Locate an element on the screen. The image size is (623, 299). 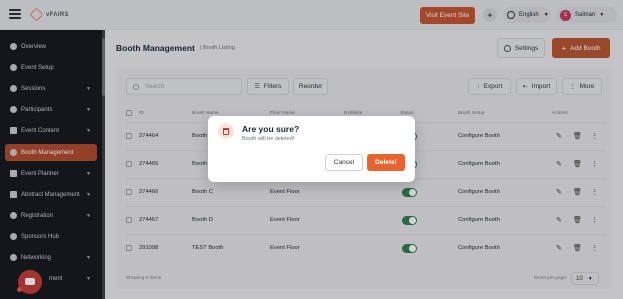
cancel-button: Cancel is located at coordinates (344, 162).